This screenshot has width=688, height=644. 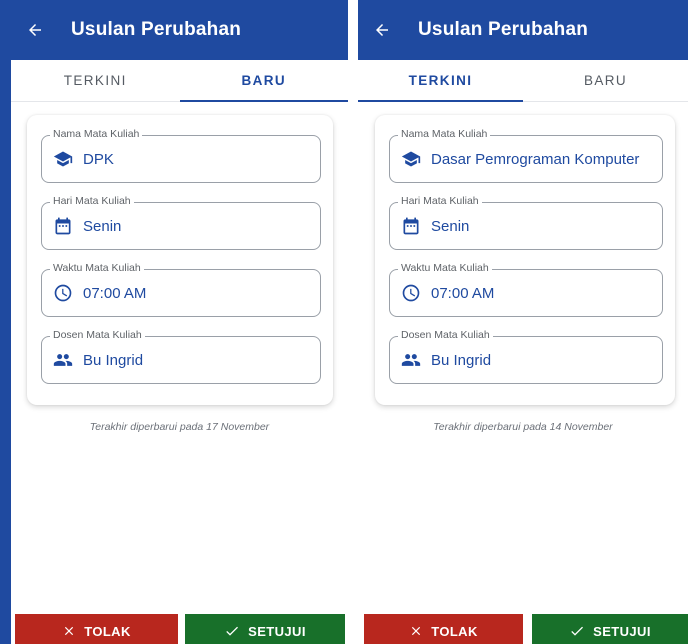 I want to click on panel-gap, so click(x=353, y=322).